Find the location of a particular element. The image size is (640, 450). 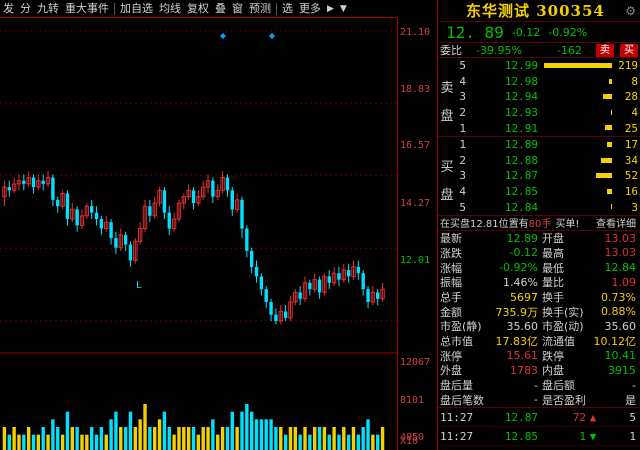

order-book-row: 4 12.85 16 is located at coordinates (539, 192).